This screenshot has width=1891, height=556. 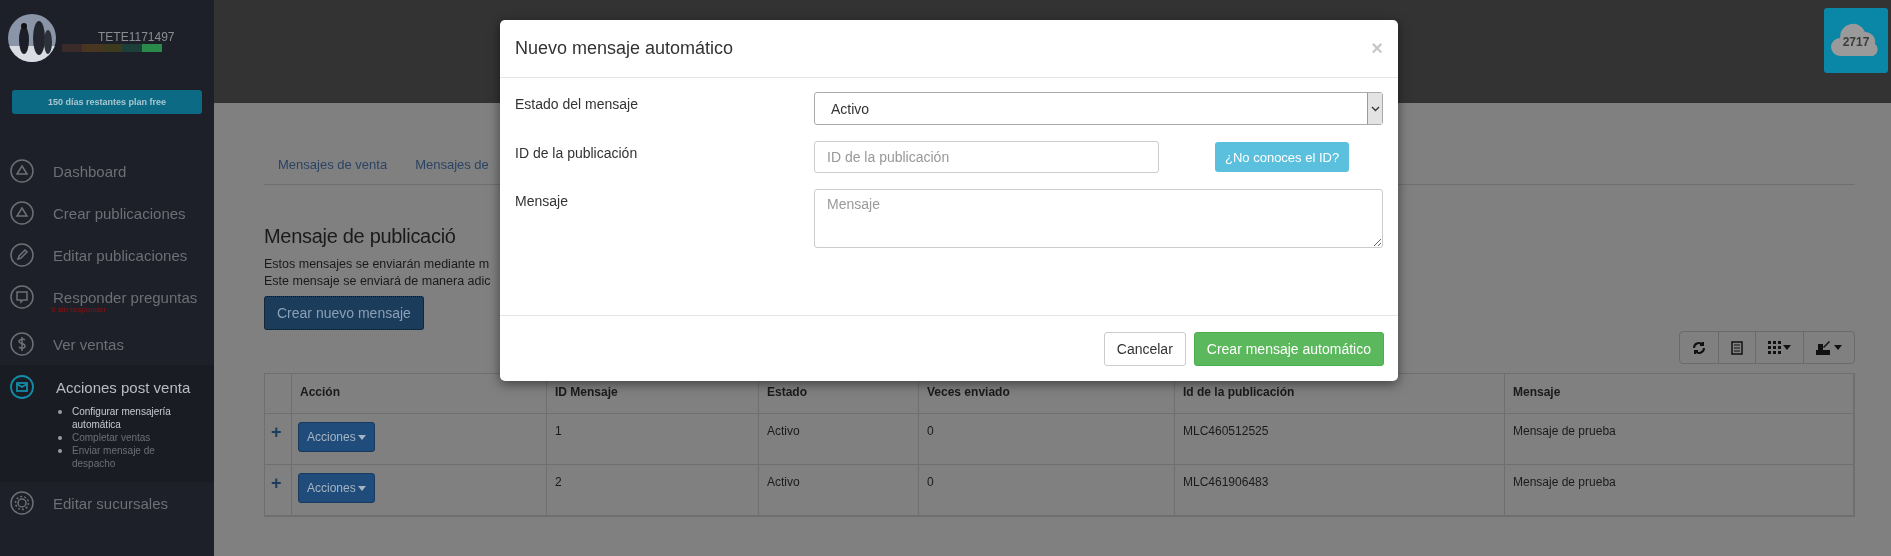 What do you see at coordinates (1144, 348) in the screenshot?
I see `cancel-button: Cancelar` at bounding box center [1144, 348].